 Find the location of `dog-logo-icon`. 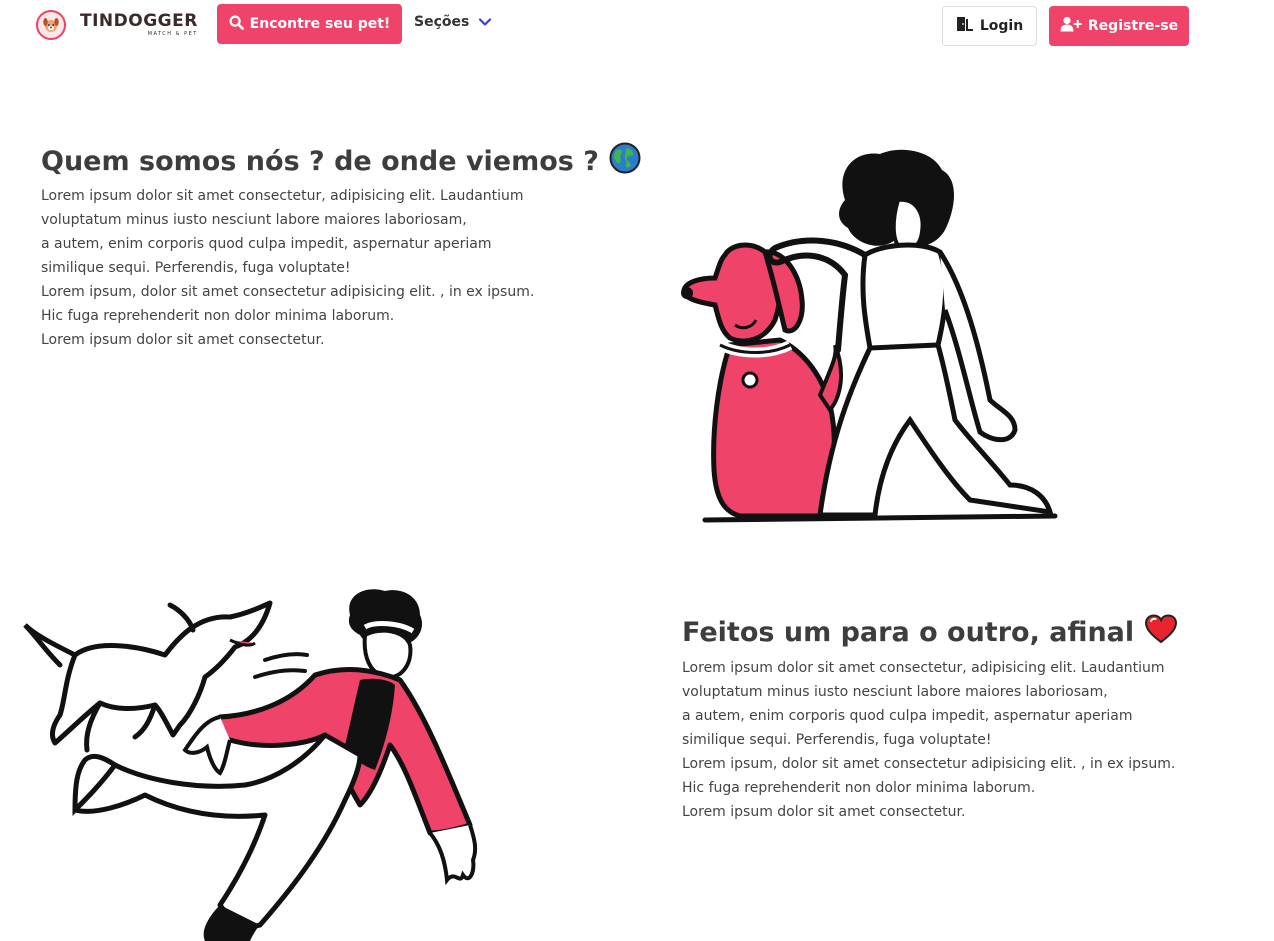

dog-logo-icon is located at coordinates (51, 25).